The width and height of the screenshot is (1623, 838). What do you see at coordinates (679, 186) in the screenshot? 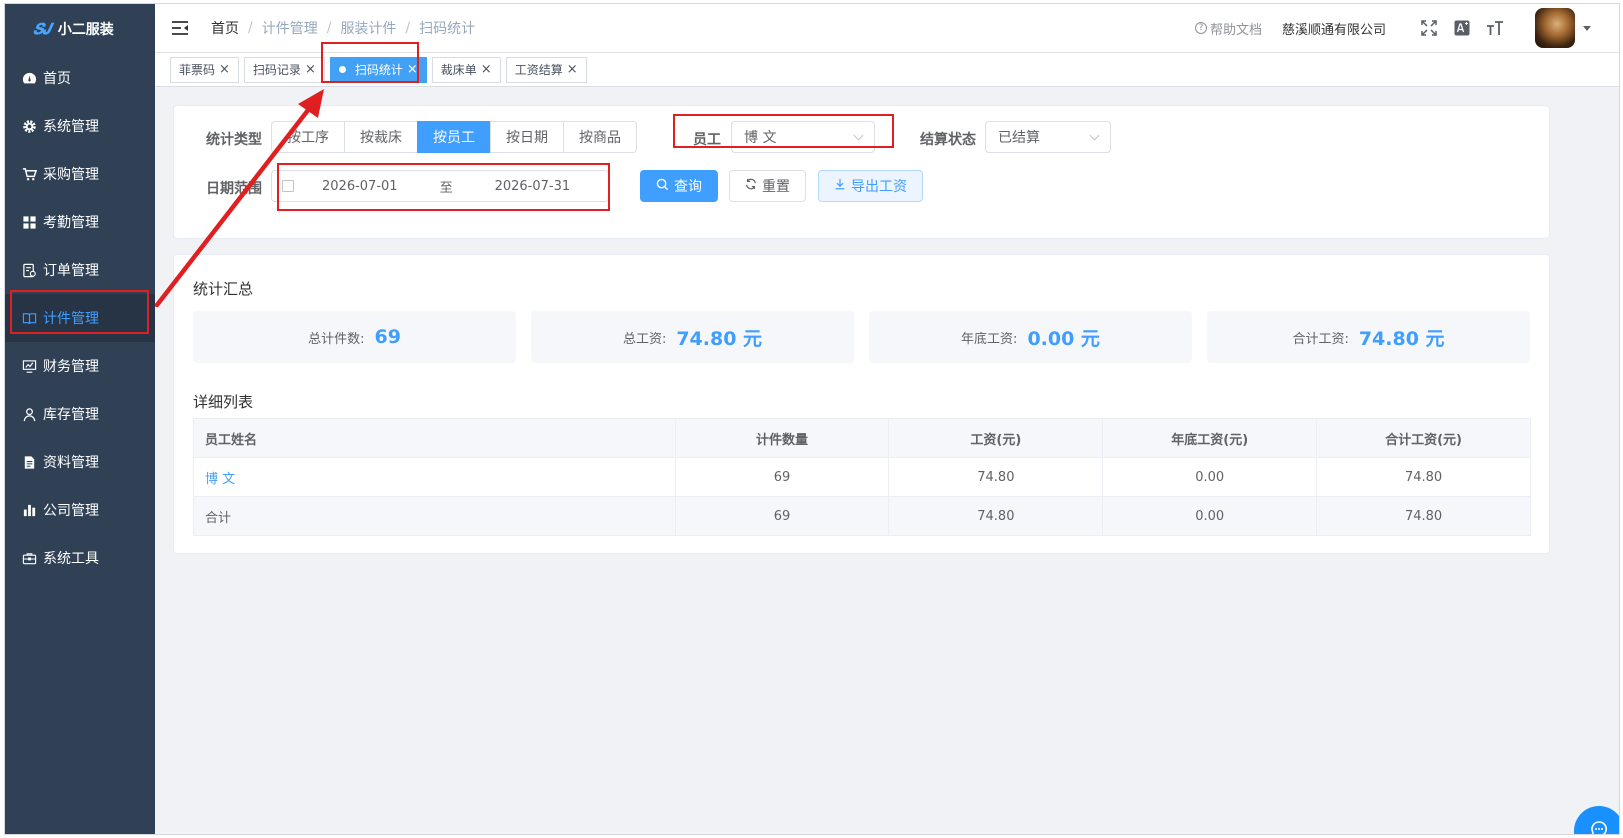
I see `query-button: 查询` at bounding box center [679, 186].